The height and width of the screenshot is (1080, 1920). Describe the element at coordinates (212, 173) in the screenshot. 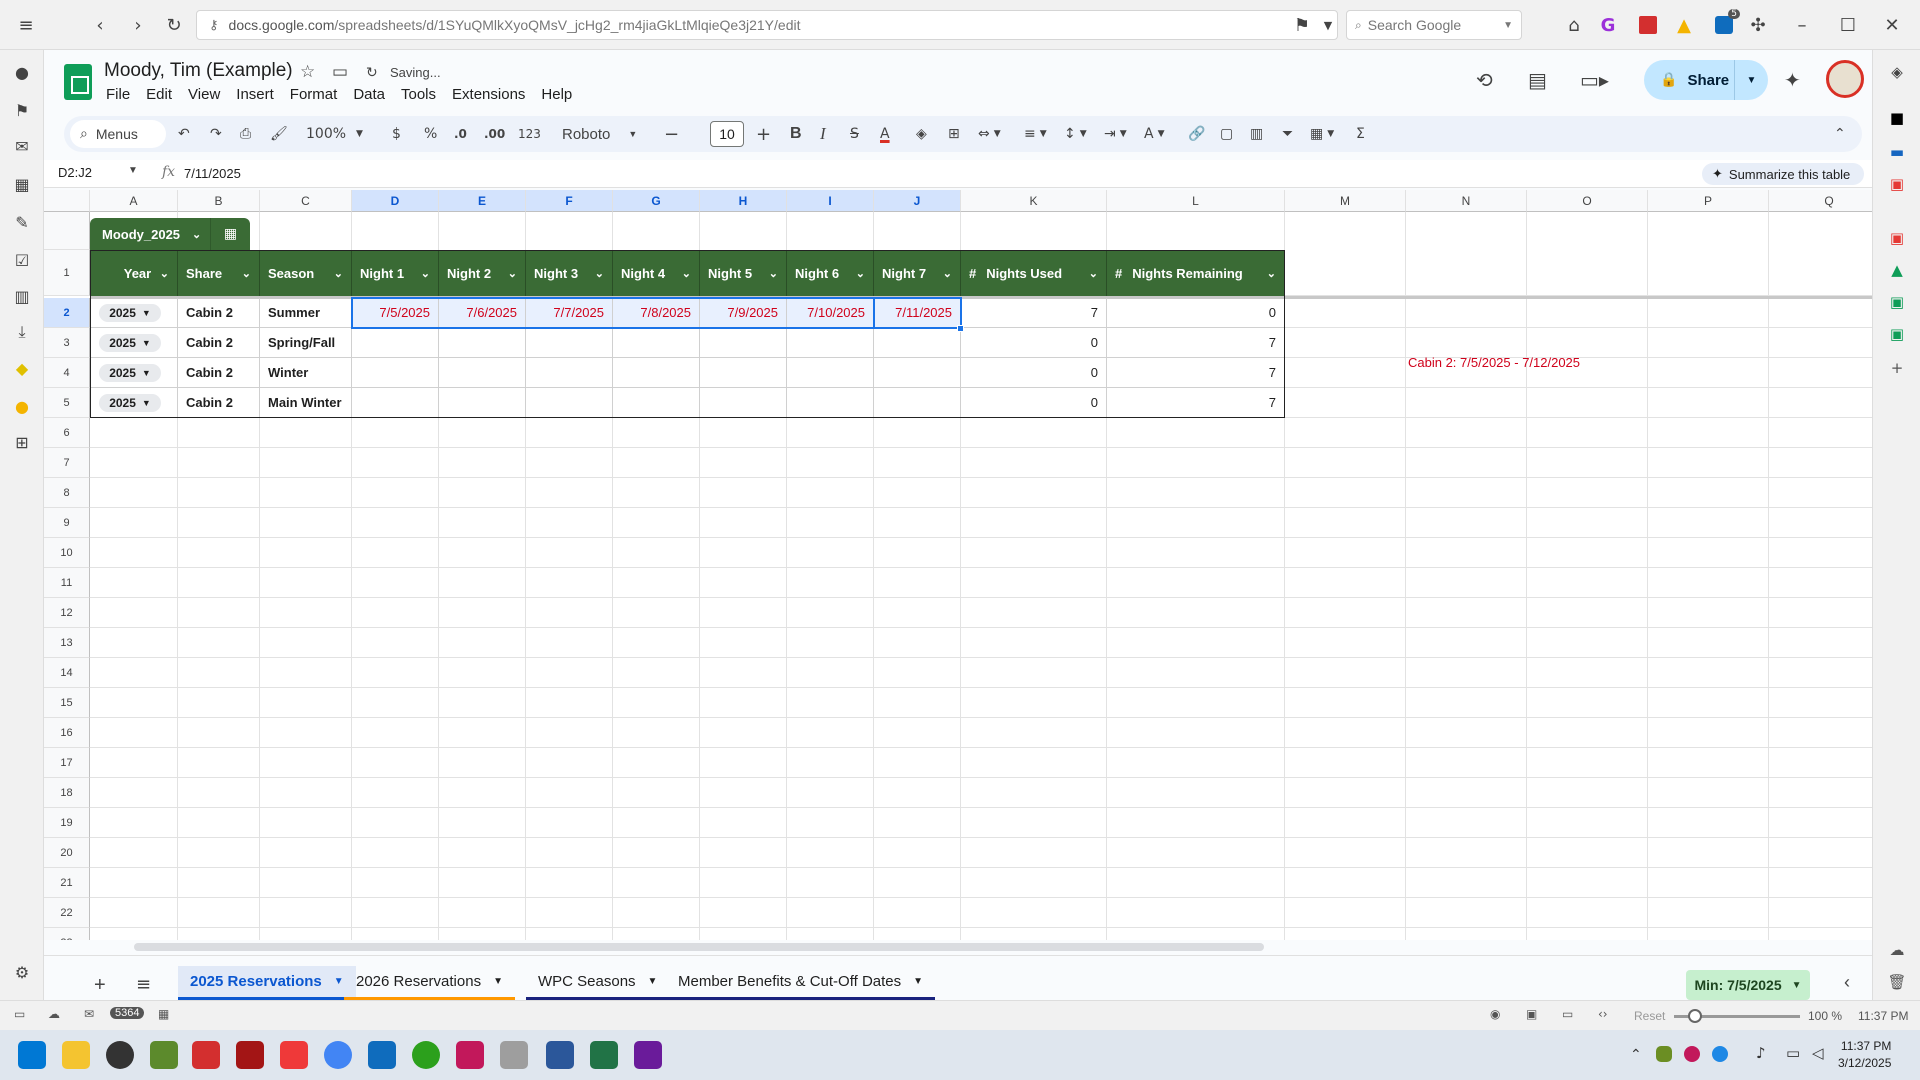

I see `formula-input: 7/11/2025` at that location.